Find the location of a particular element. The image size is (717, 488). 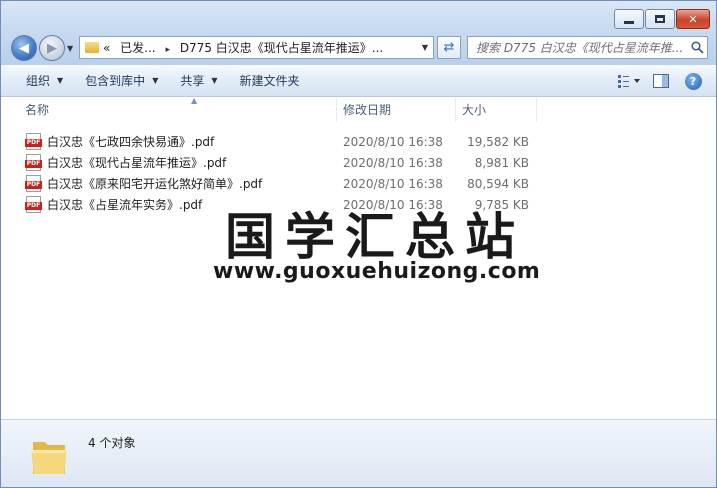

maximize-icon is located at coordinates (660, 19).